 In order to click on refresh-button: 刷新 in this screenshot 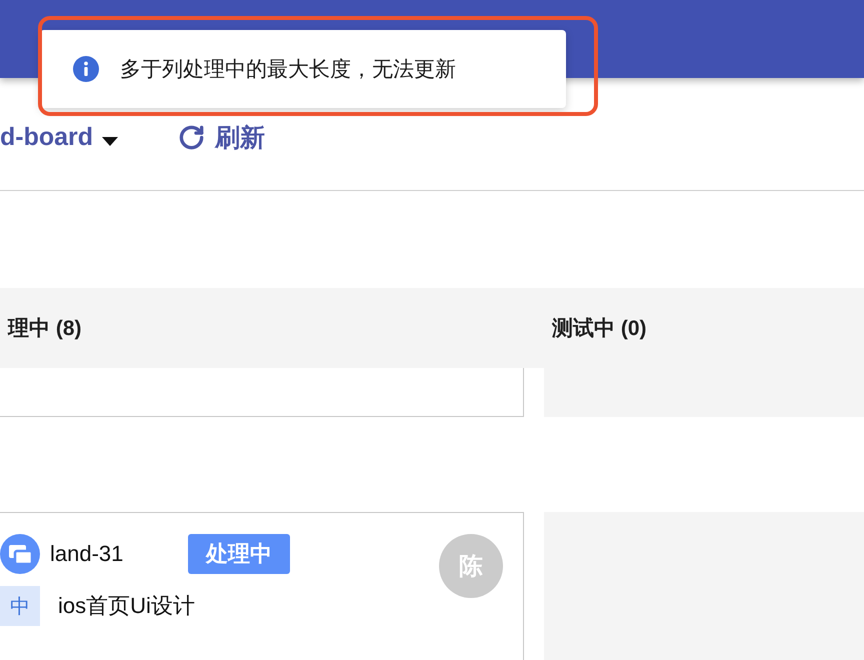, I will do `click(222, 137)`.